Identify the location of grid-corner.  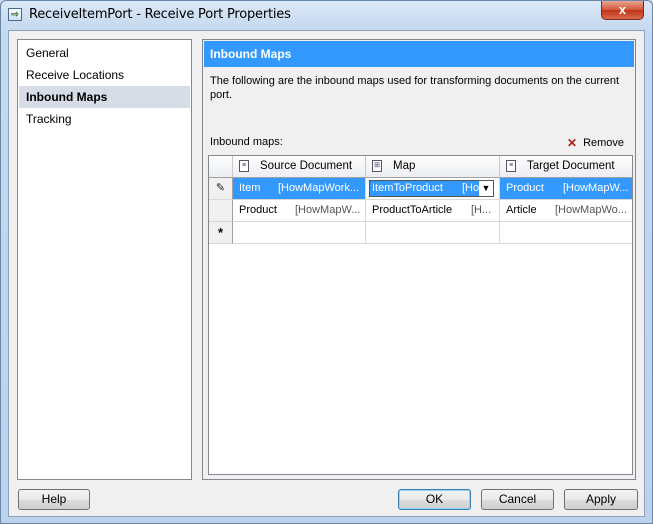
(221, 167).